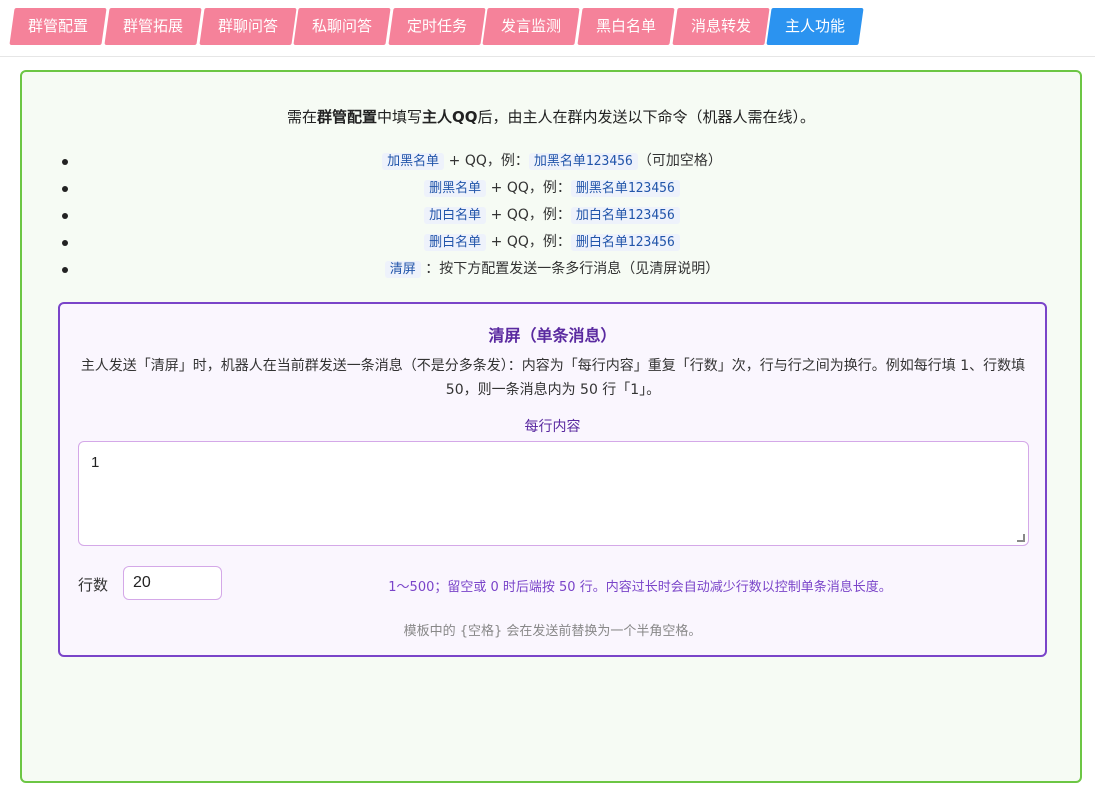 The image size is (1095, 794). I want to click on tab-group-config: 群管配置, so click(58, 26).